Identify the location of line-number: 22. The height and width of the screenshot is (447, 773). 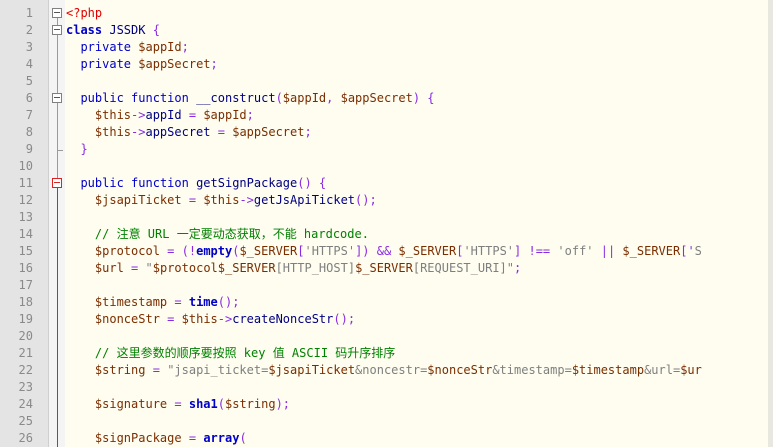
(25, 370).